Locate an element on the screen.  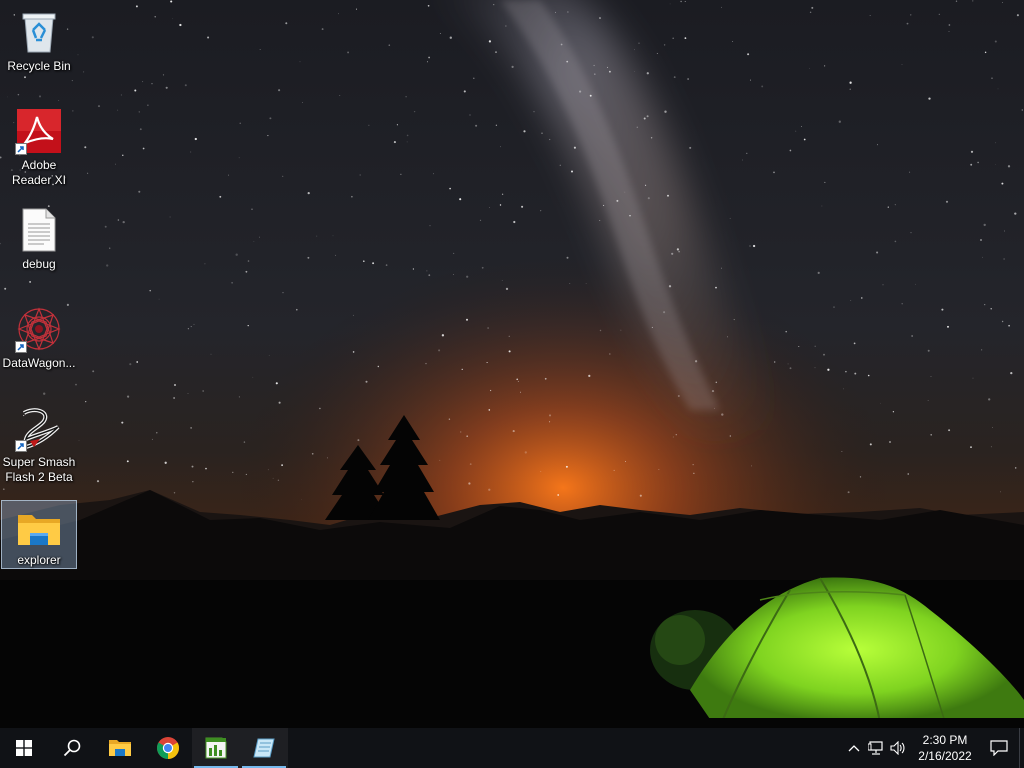
show-hidden-icons-button is located at coordinates (854, 748).